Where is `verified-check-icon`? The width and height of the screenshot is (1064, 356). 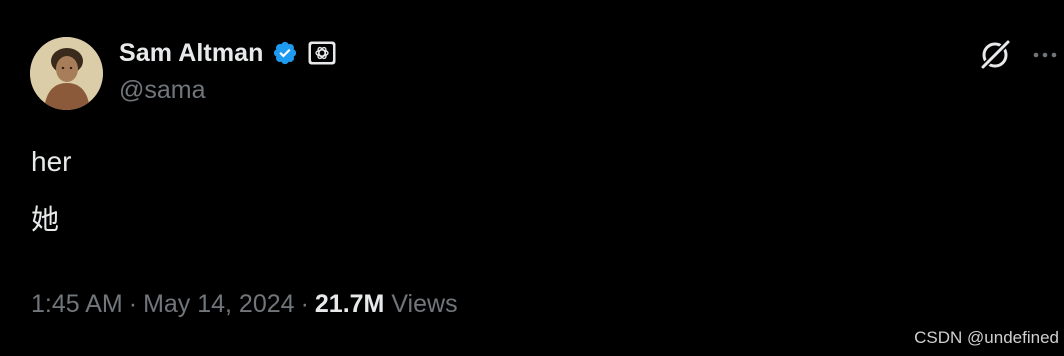
verified-check-icon is located at coordinates (285, 53).